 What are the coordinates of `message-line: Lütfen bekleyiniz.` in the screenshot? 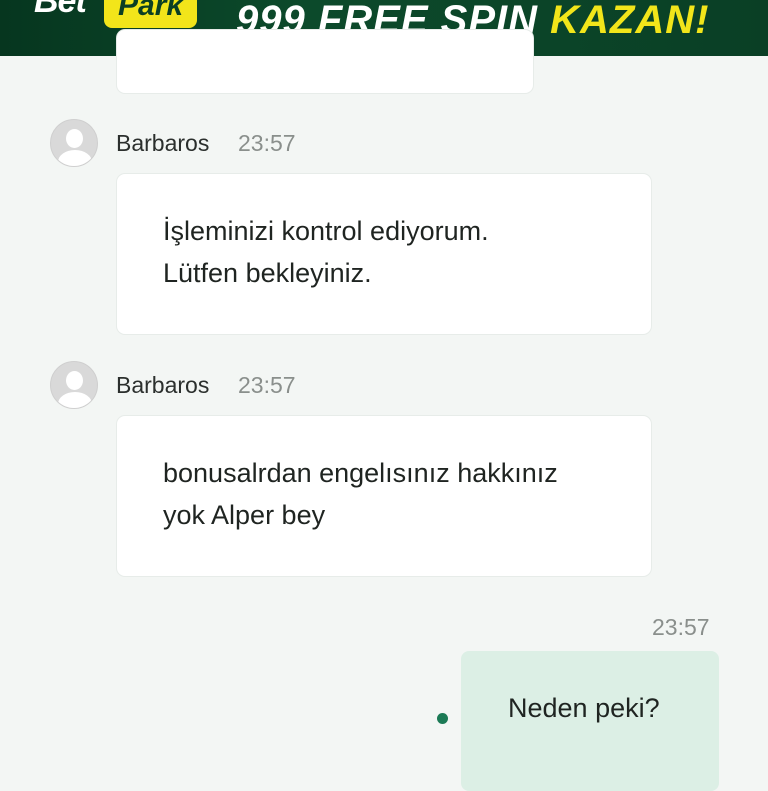 It's located at (267, 273).